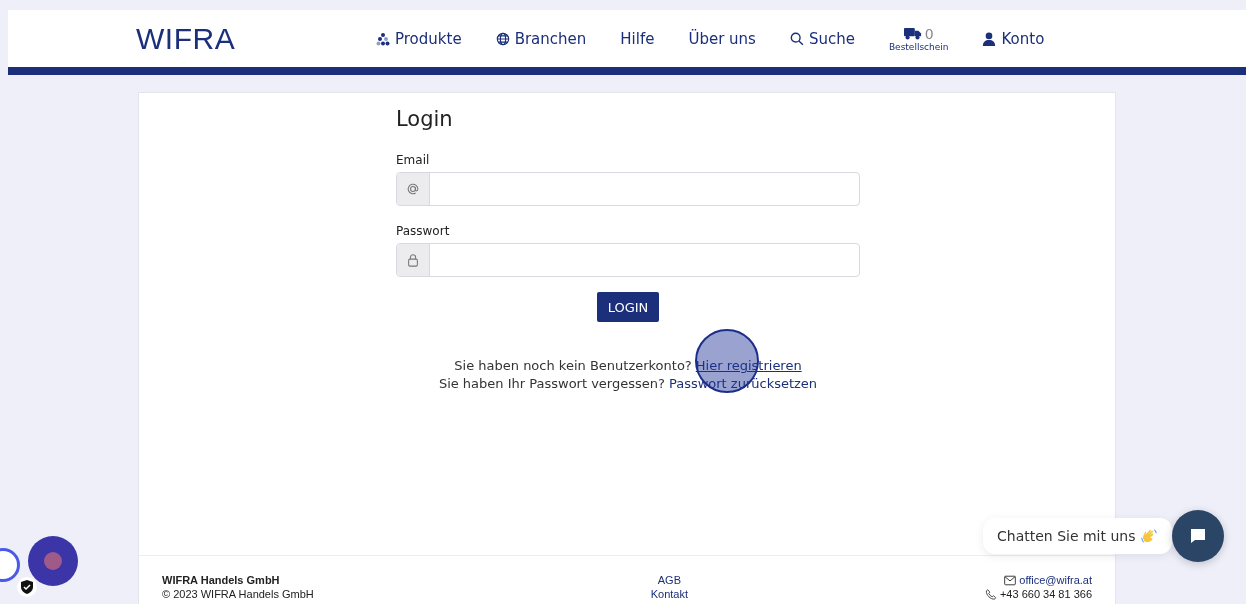 This screenshot has width=1246, height=604. I want to click on field-label: Passwort, so click(423, 231).